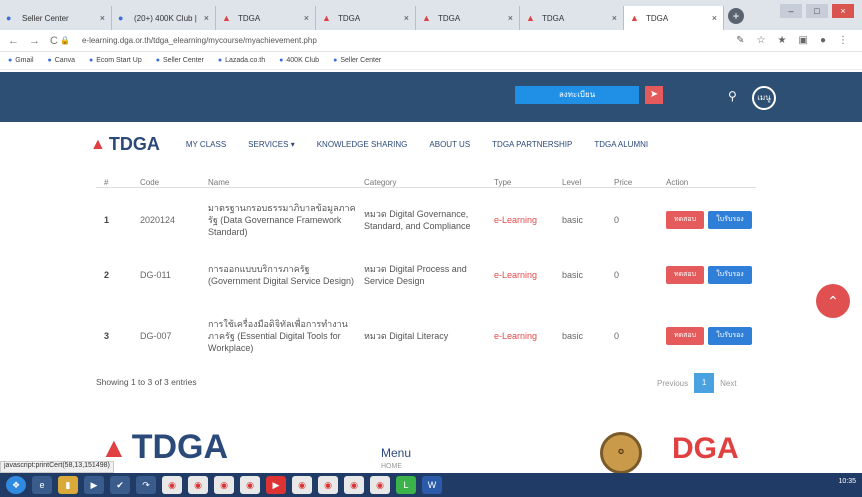 The width and height of the screenshot is (862, 497). I want to click on word-icon: W, so click(432, 485).